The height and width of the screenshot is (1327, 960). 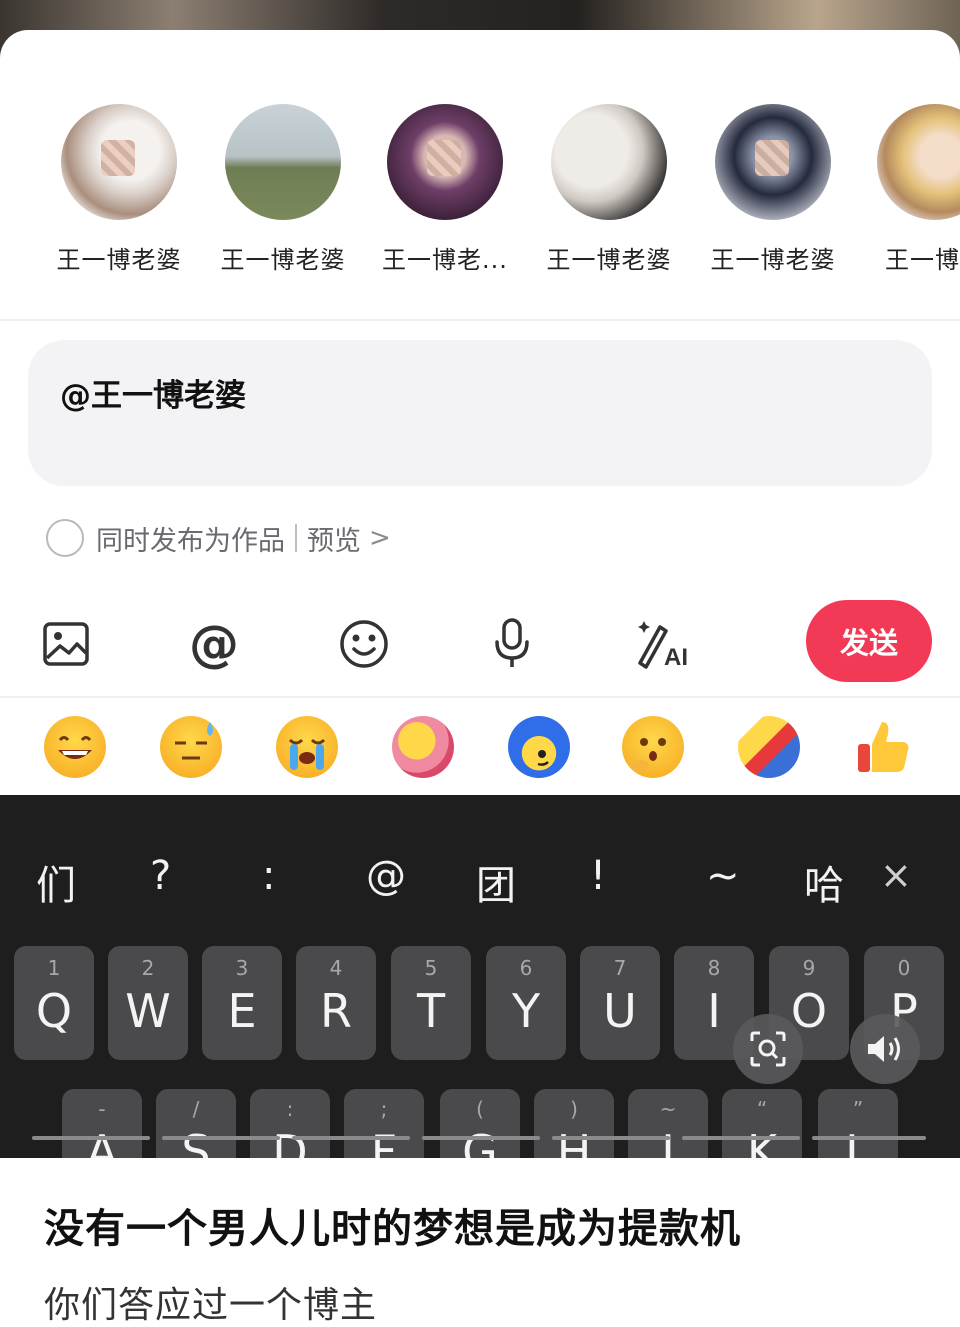 What do you see at coordinates (904, 968) in the screenshot?
I see `key-number: 0` at bounding box center [904, 968].